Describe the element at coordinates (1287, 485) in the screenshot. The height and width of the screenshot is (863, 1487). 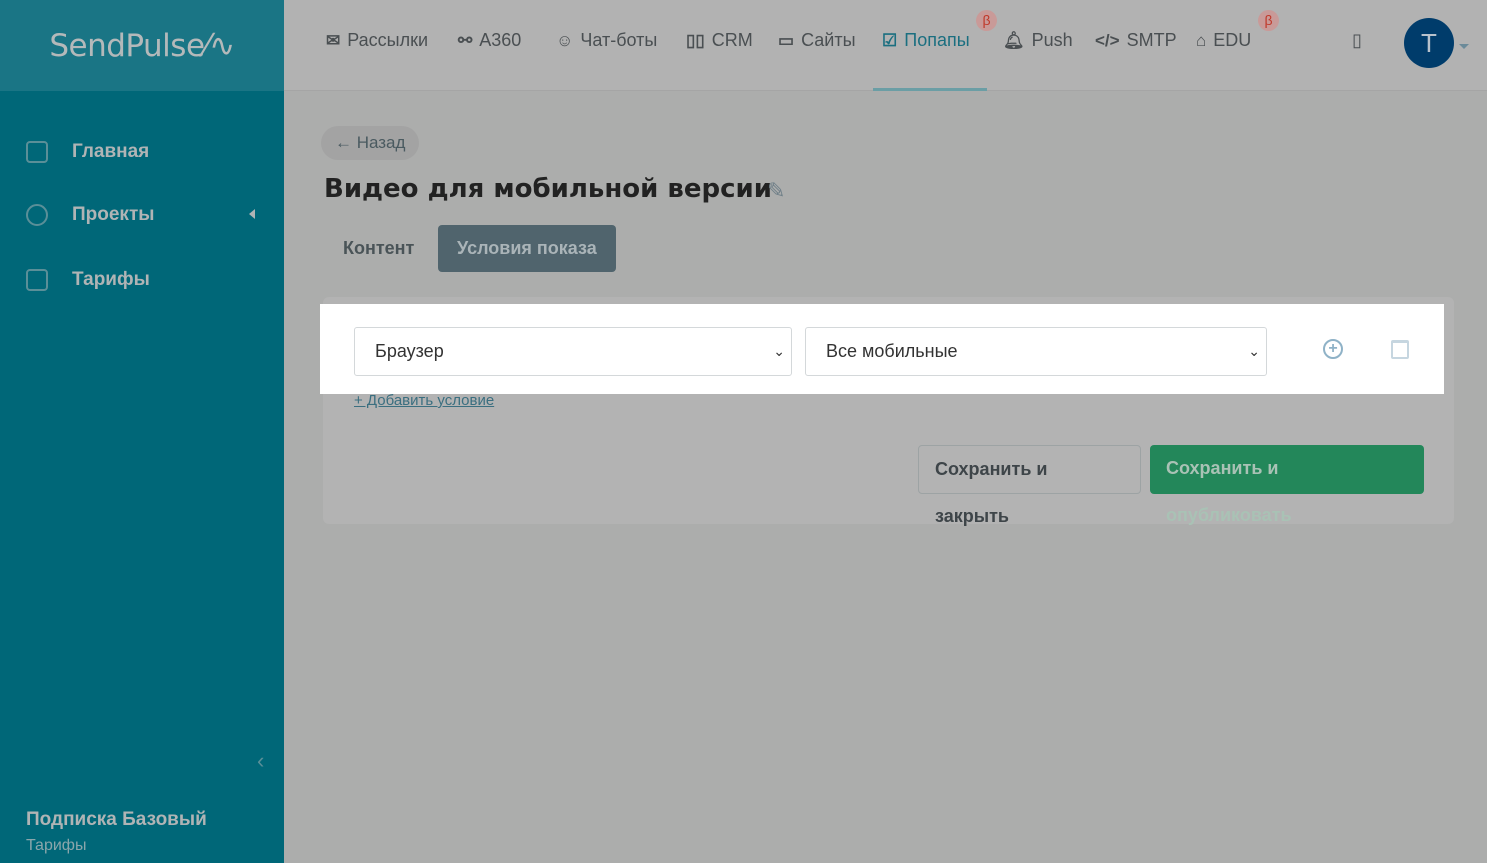
I see `save-publish-button: Сохранить и опубликовать` at that location.